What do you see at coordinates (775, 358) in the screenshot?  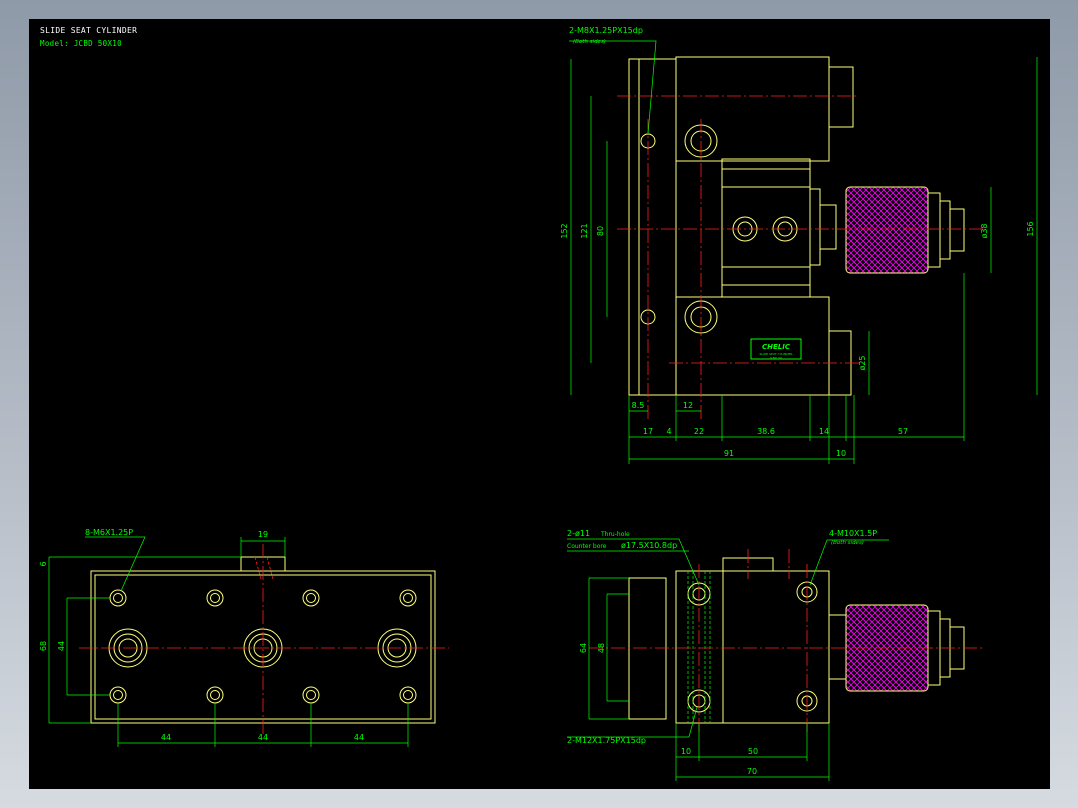 I see `brand-sub2: JCBD 50` at bounding box center [775, 358].